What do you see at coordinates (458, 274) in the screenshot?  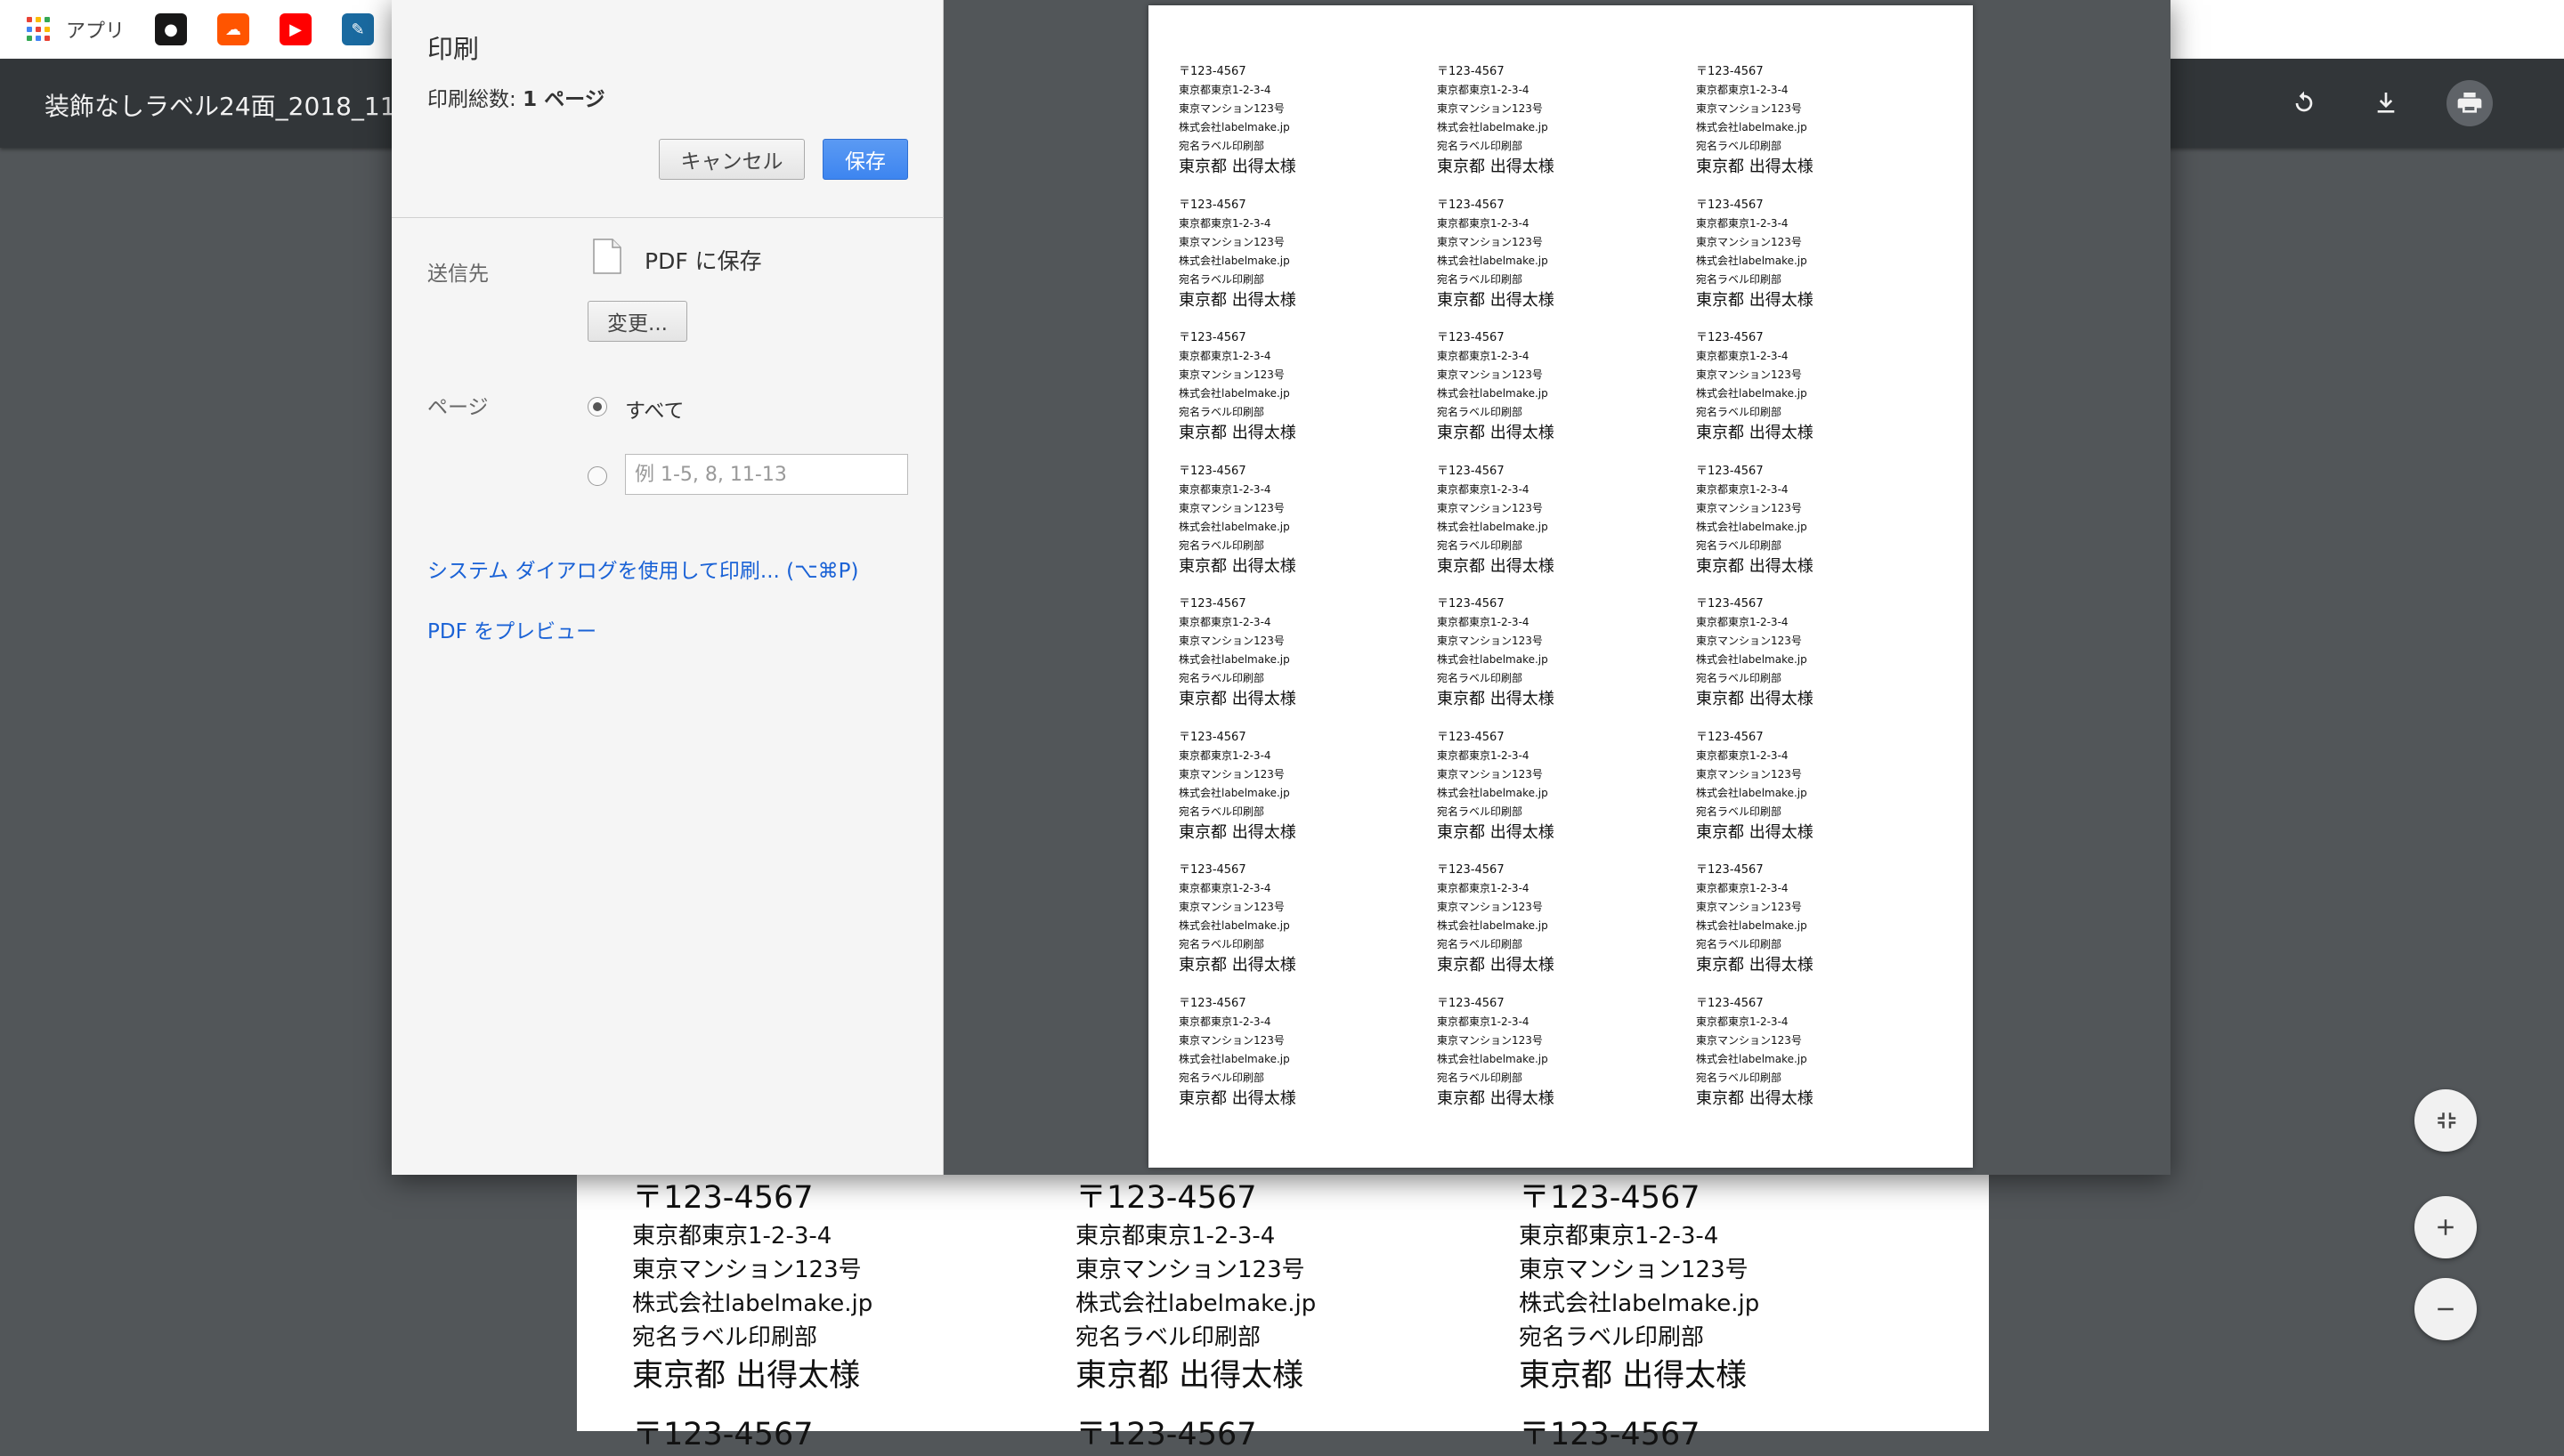 I see `destination-label: 送信先` at bounding box center [458, 274].